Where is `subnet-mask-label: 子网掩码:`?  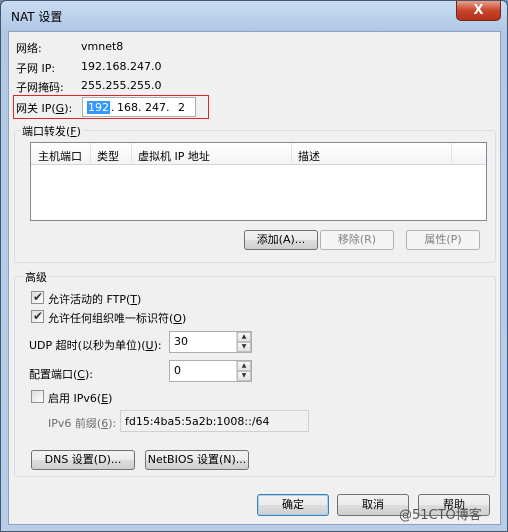 subnet-mask-label: 子网掩码: is located at coordinates (40, 87).